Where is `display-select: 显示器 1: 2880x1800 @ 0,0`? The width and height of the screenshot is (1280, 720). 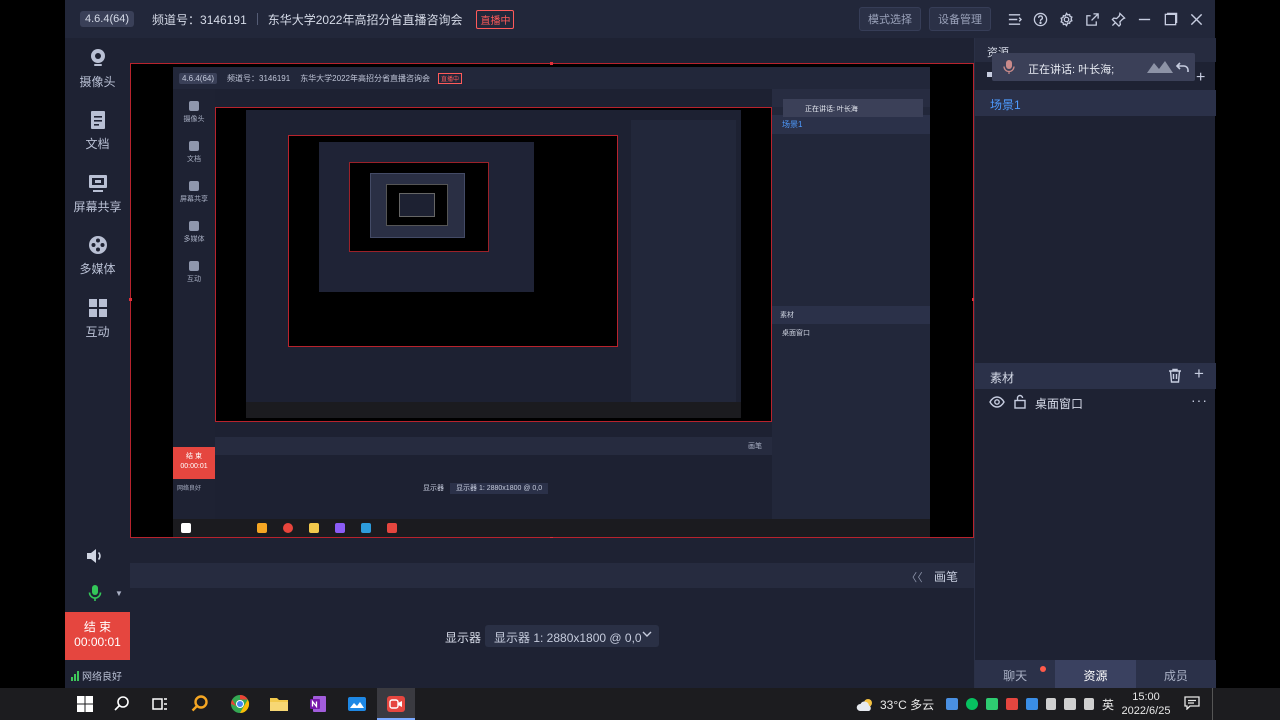 display-select: 显示器 1: 2880x1800 @ 0,0 is located at coordinates (572, 636).